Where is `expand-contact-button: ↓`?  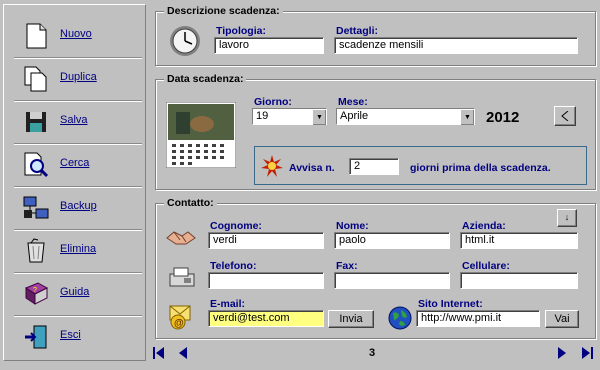
expand-contact-button: ↓ is located at coordinates (567, 218).